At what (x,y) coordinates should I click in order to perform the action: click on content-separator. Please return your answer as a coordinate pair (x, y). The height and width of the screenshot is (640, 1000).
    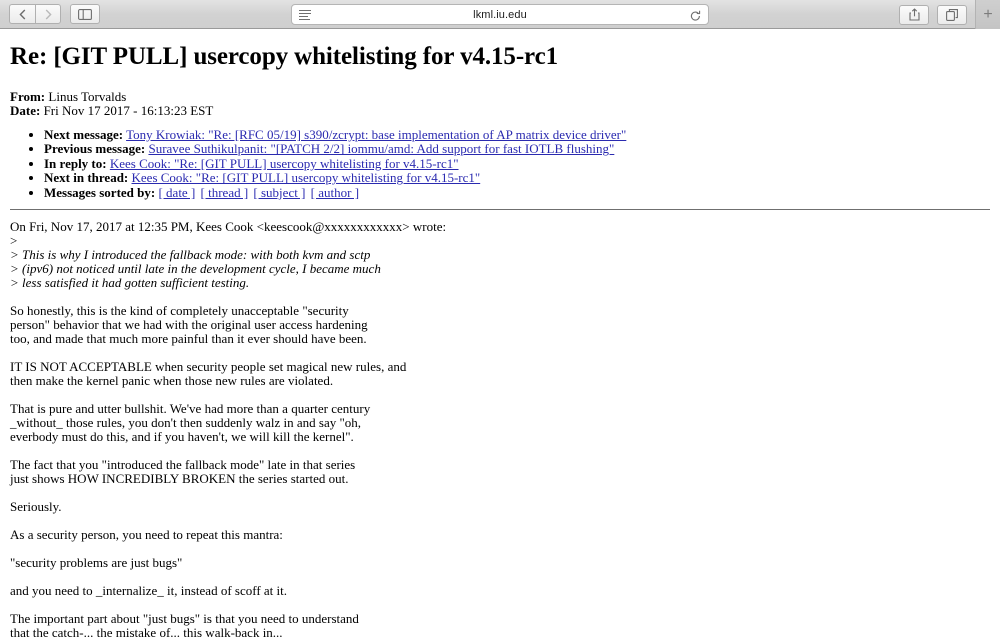
    Looking at the image, I should click on (500, 209).